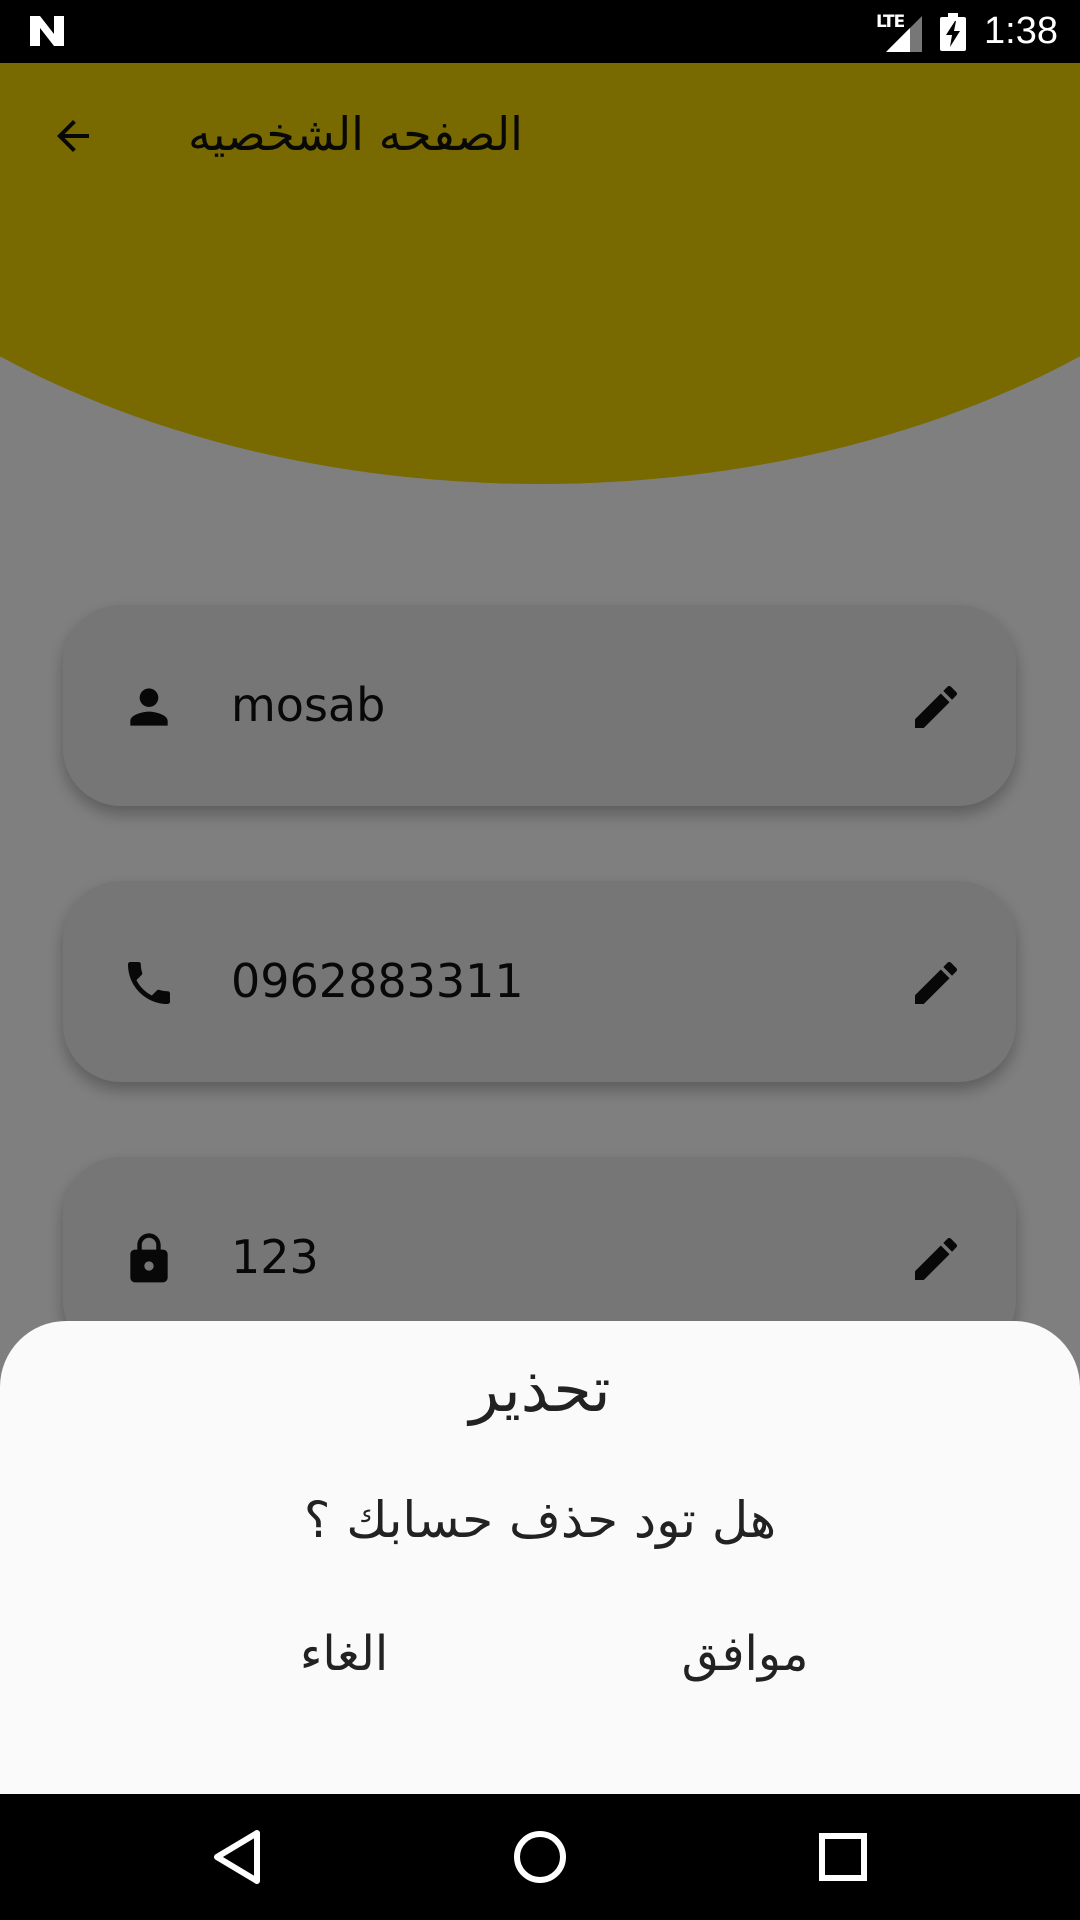 This screenshot has width=1080, height=1920. I want to click on cancel-button: الغاء, so click(344, 1654).